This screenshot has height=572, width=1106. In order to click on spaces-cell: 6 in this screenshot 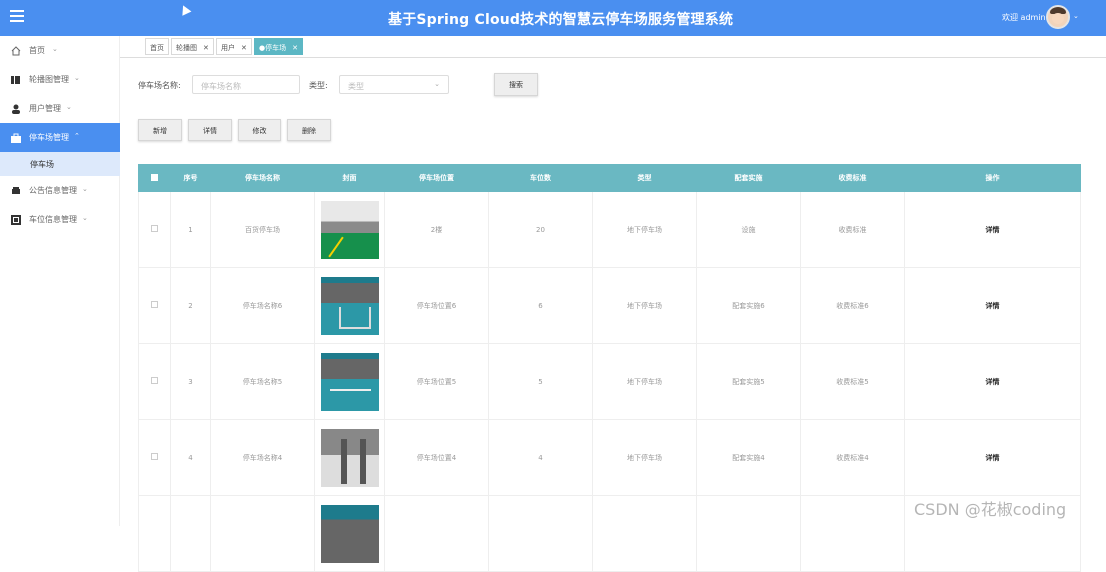, I will do `click(540, 305)`.